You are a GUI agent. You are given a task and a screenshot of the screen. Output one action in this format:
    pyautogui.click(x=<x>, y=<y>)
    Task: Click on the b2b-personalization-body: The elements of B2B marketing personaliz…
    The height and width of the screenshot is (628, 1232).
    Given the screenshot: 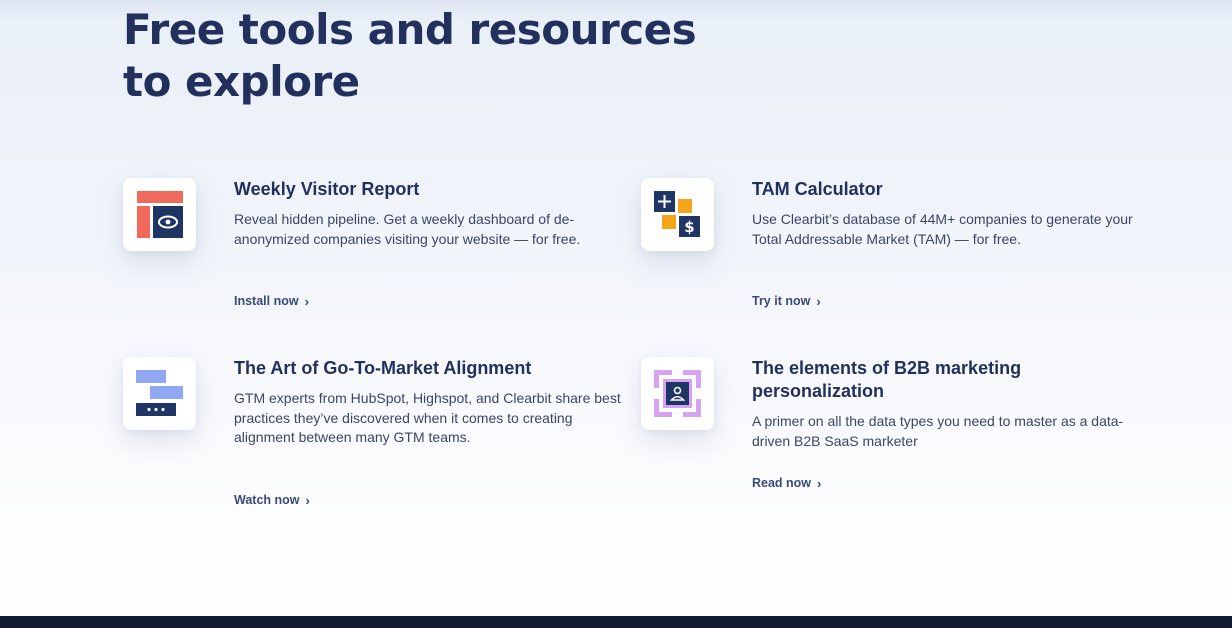 What is the action you would take?
    pyautogui.click(x=947, y=423)
    